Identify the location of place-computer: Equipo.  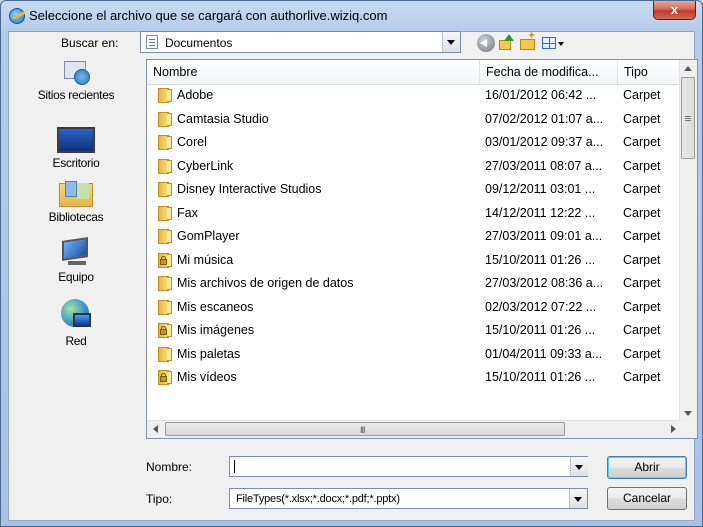
(76, 260).